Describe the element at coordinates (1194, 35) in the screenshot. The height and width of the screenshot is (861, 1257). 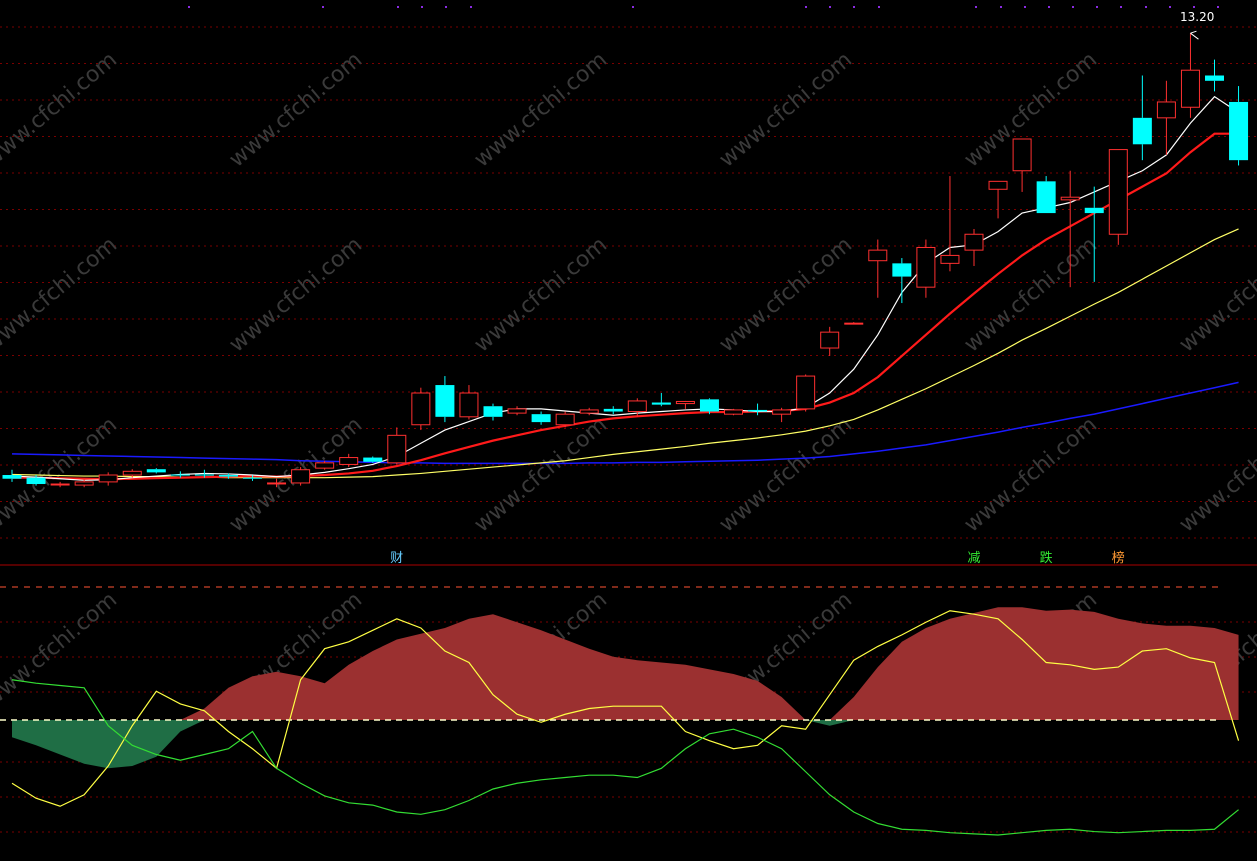
I see `high-marker-arrow` at that location.